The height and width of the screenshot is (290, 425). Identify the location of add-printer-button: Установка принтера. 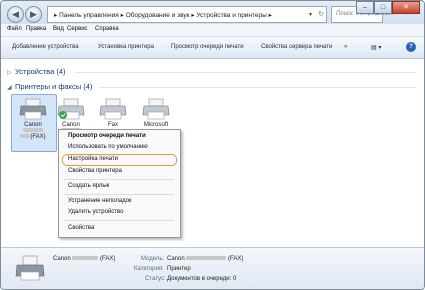
(126, 47).